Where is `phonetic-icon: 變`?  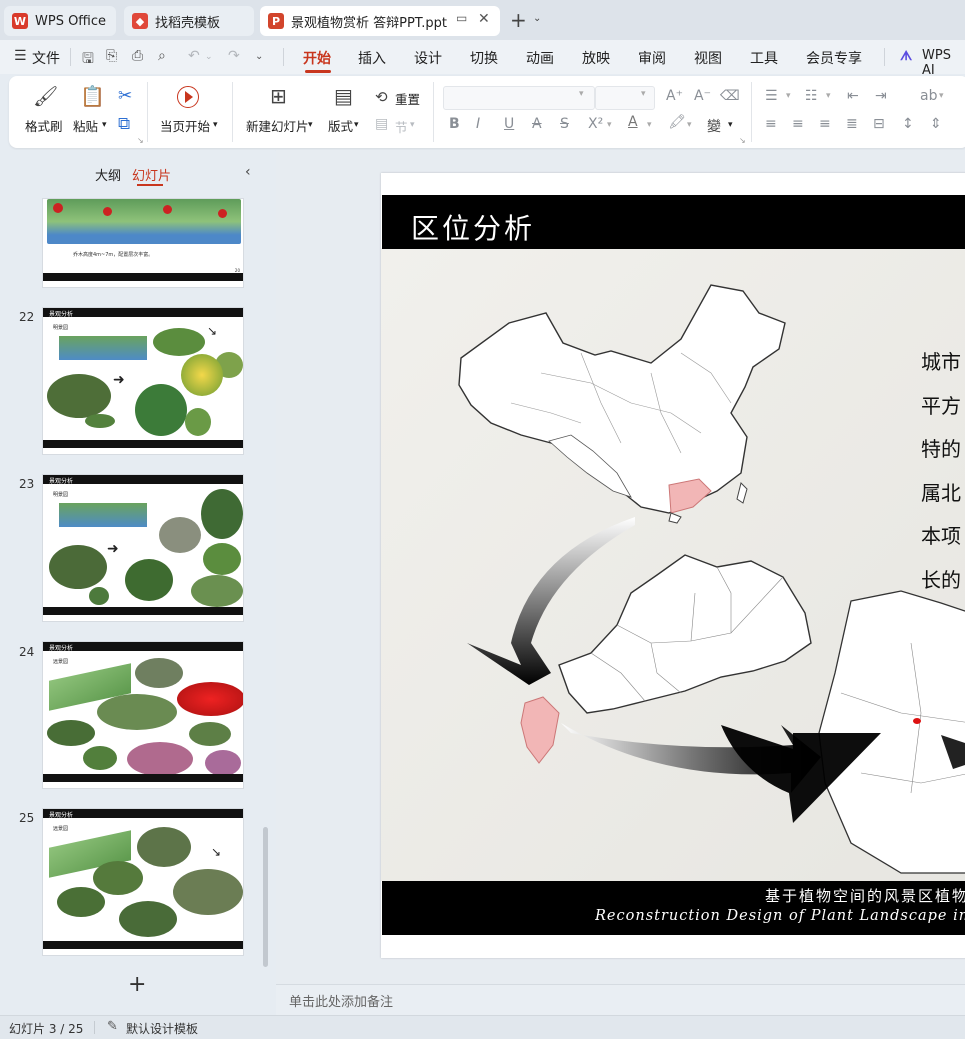
phonetic-icon: 變 is located at coordinates (714, 126).